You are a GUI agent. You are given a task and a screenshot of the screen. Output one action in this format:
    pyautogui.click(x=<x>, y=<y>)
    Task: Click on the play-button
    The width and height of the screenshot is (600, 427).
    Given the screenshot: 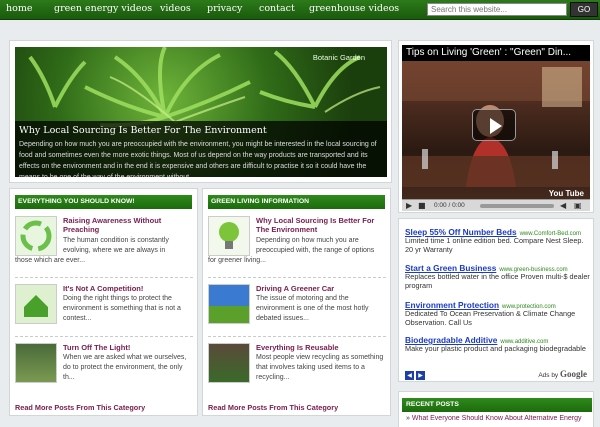 What is the action you would take?
    pyautogui.click(x=494, y=125)
    